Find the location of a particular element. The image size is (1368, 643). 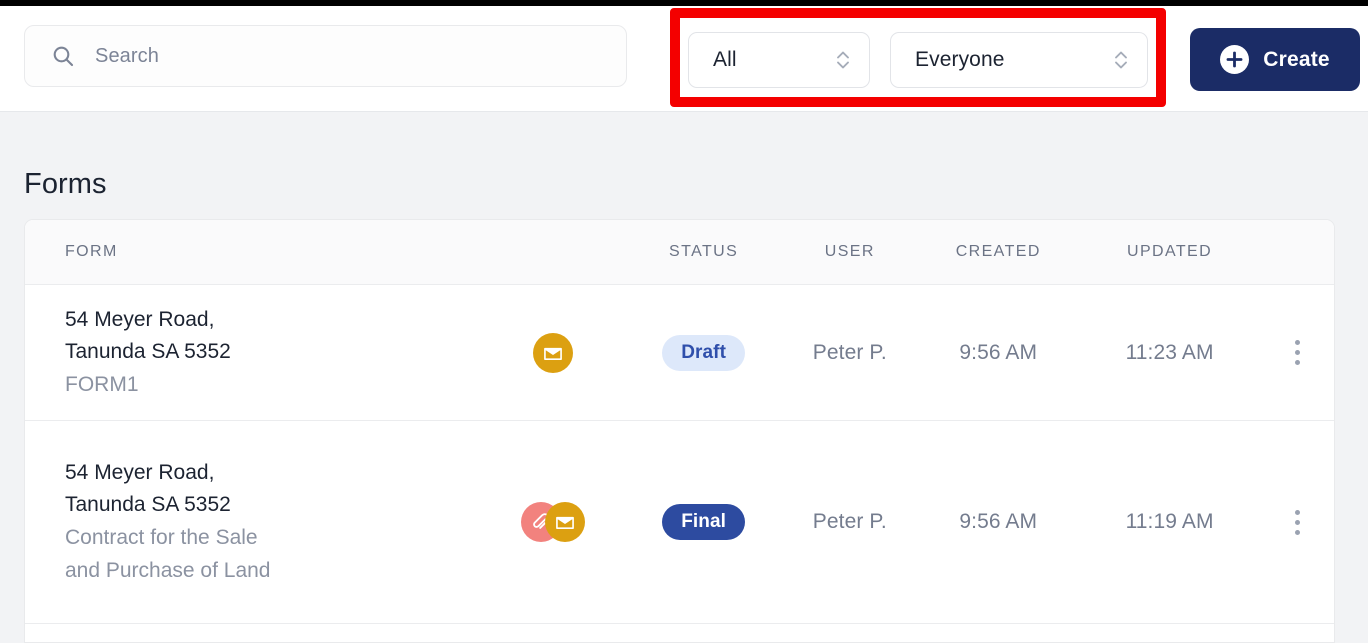

create-button: Create is located at coordinates (1275, 59).